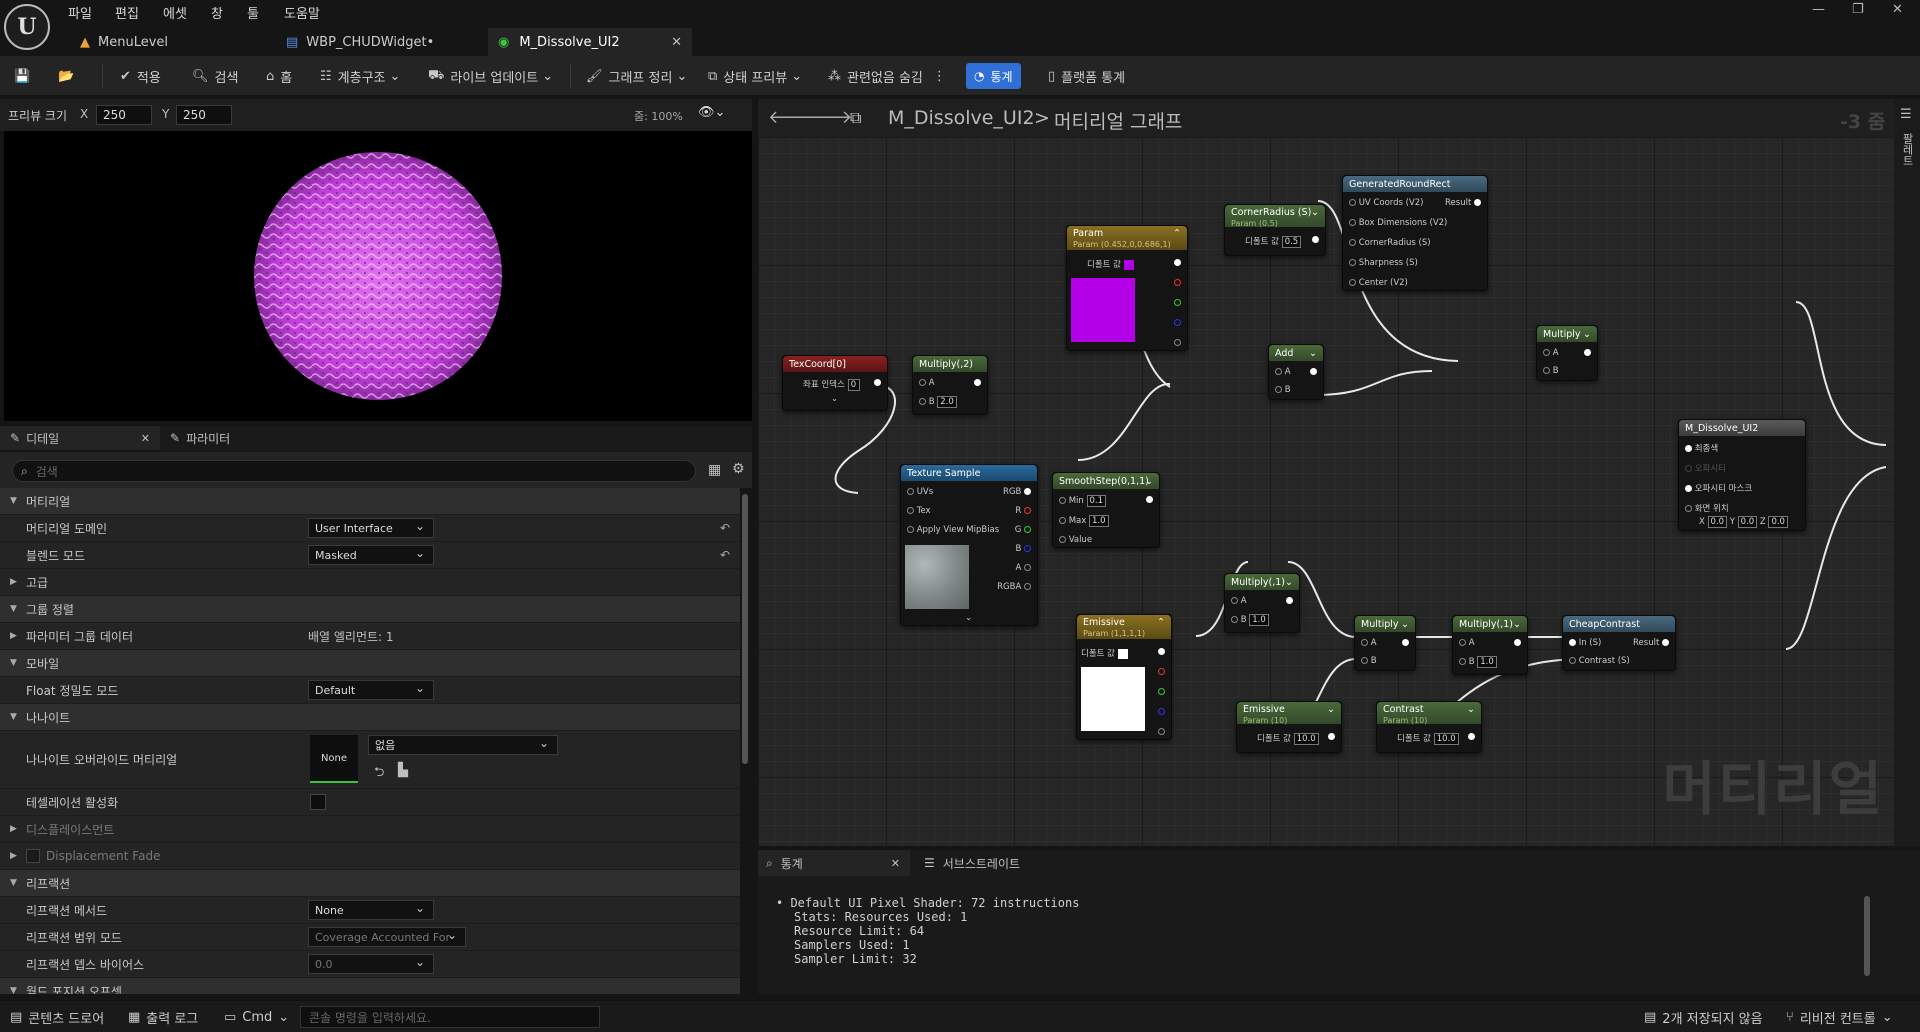  I want to click on hierarchy-button: ☷ 계층구조 ⌄, so click(360, 76).